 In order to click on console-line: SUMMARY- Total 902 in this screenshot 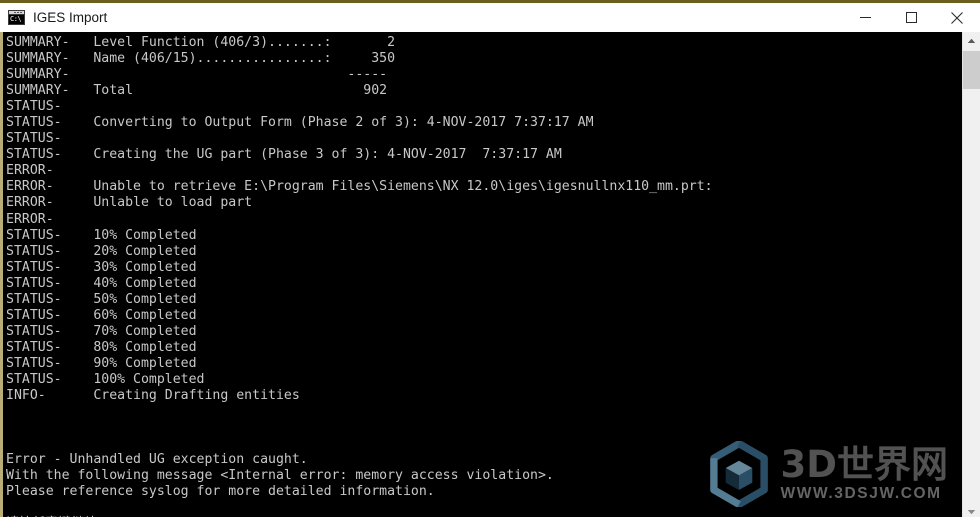, I will do `click(197, 91)`.